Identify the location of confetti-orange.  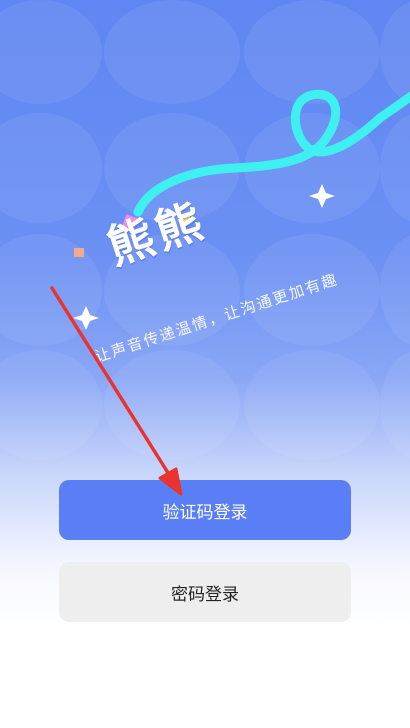
(79, 252).